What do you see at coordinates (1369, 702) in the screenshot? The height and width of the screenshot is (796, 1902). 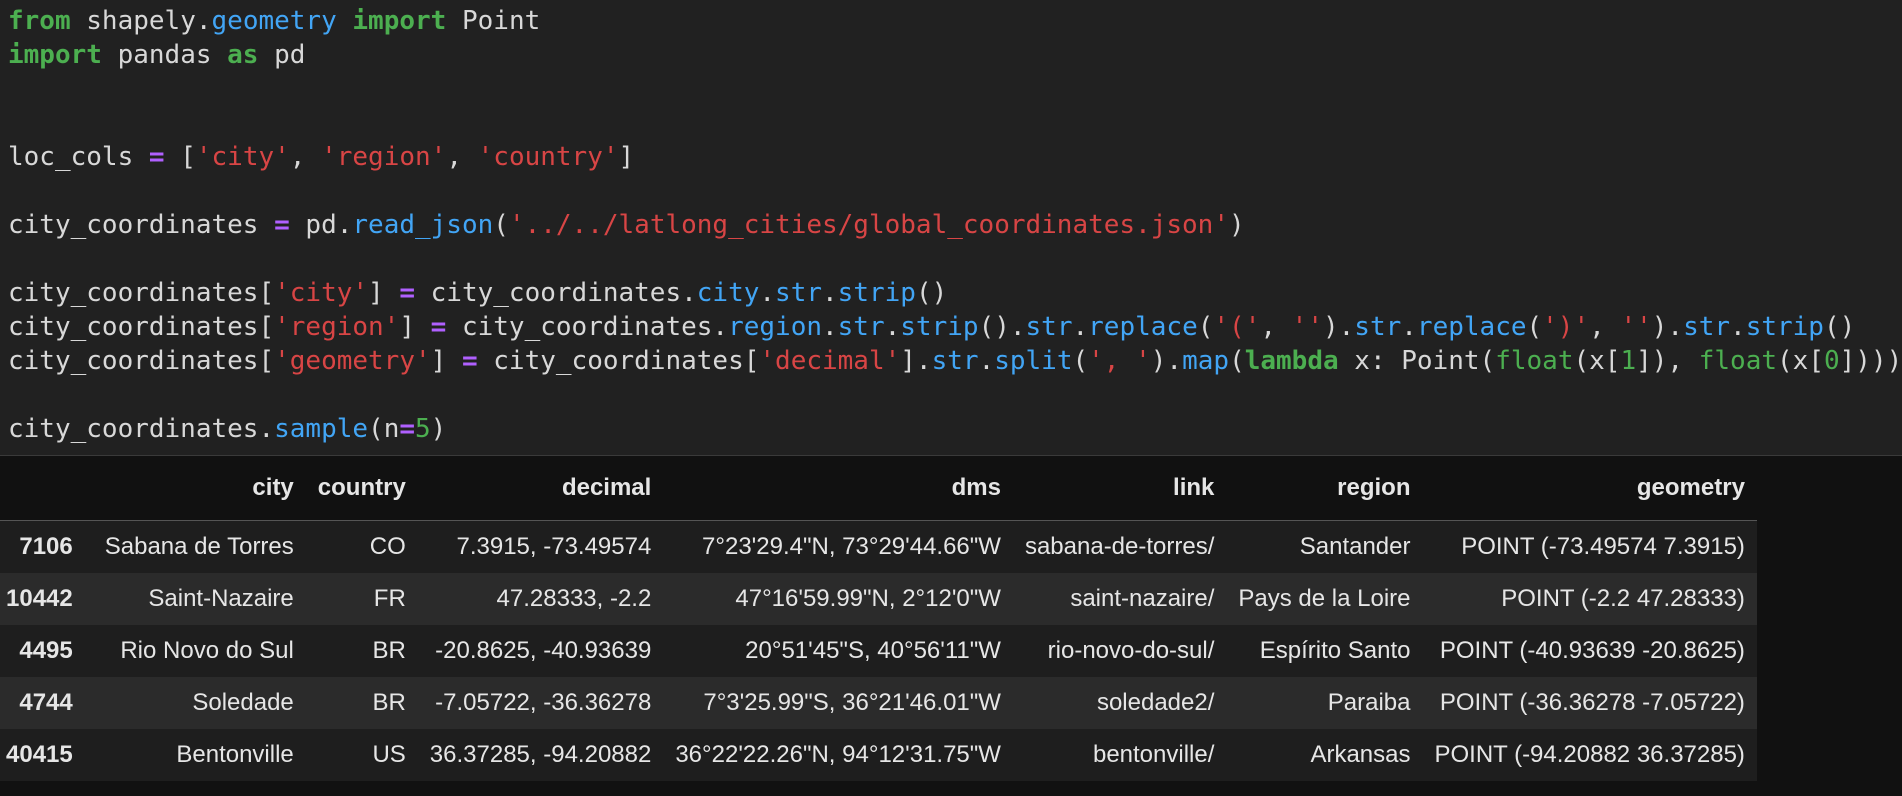 I see `table-cell: Paraiba` at bounding box center [1369, 702].